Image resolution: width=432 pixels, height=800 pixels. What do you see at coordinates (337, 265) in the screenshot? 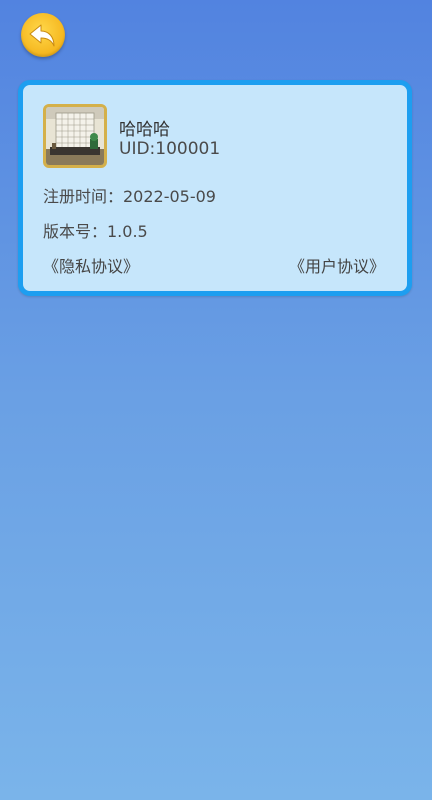
I see `user-agreement-link: 《用户协议》` at bounding box center [337, 265].